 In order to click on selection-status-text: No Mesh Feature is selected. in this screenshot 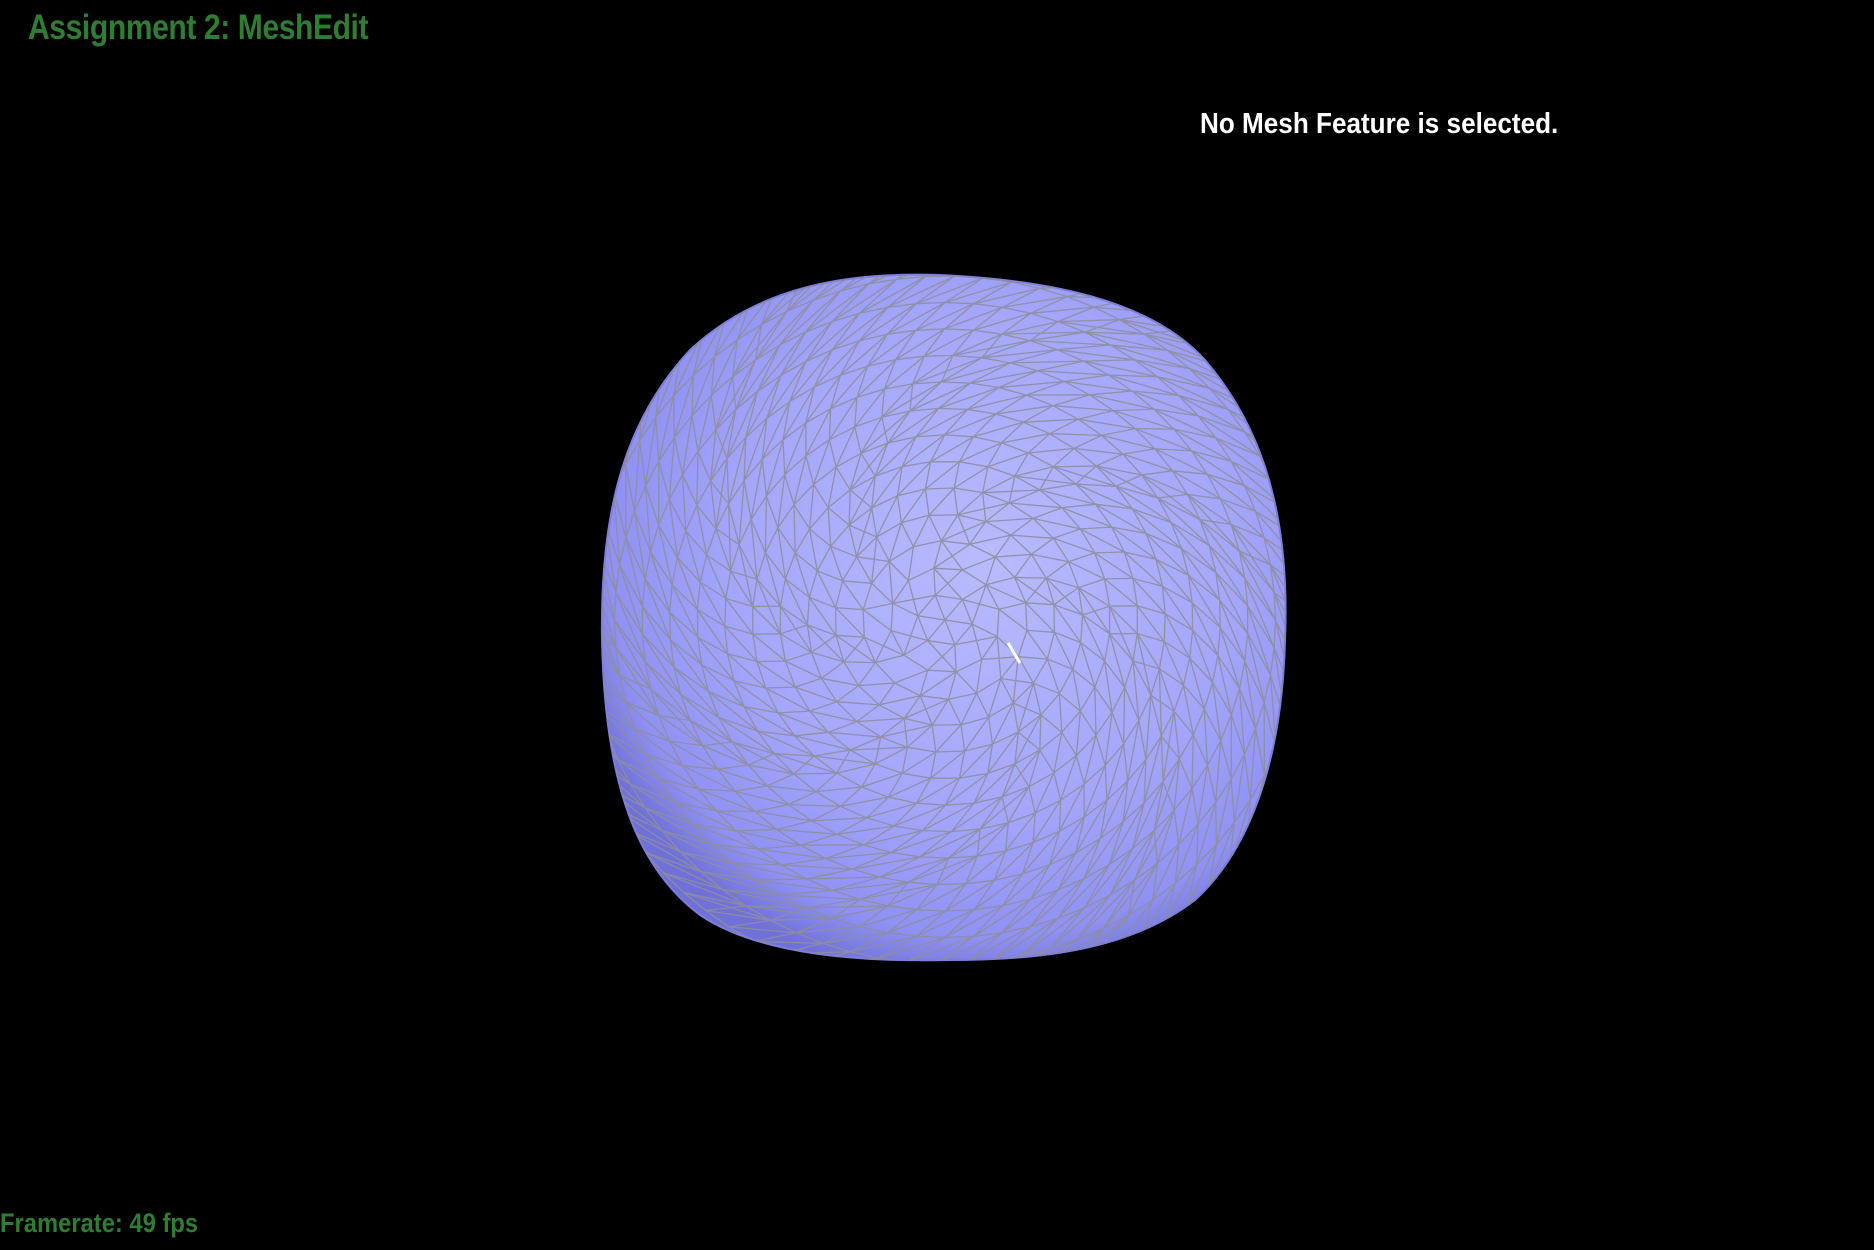, I will do `click(1379, 124)`.